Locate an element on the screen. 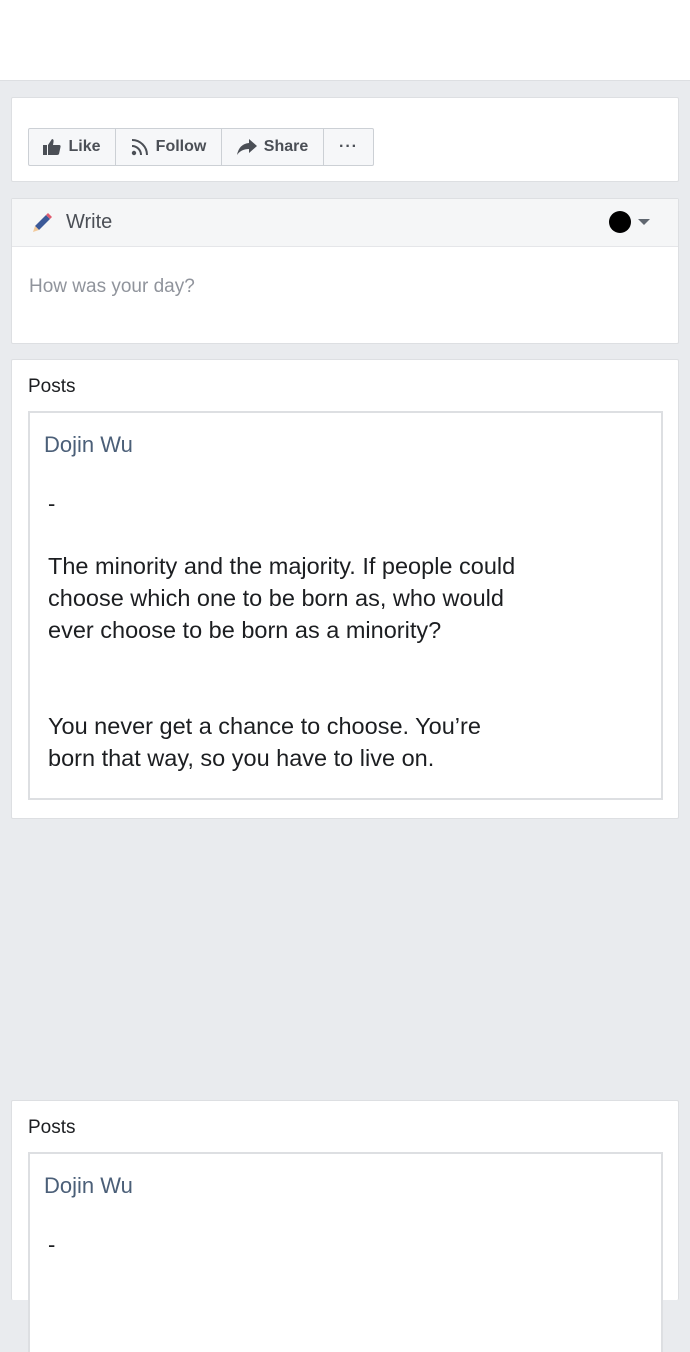 This screenshot has height=1352, width=690. like-button: Like is located at coordinates (72, 147).